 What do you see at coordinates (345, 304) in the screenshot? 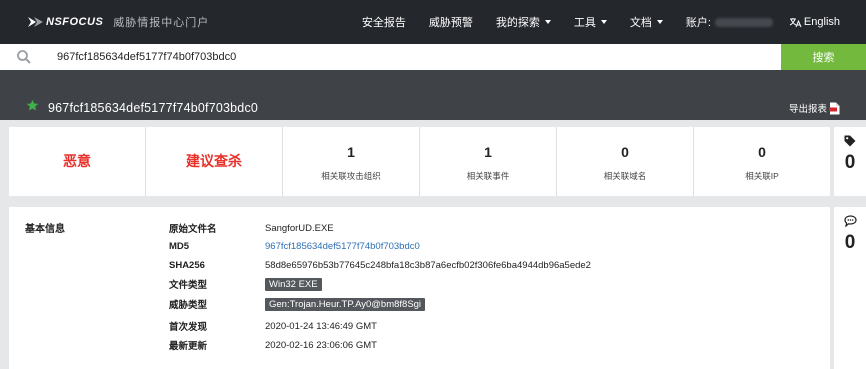
I see `threat-type-tag: Gen:Trojan.Heur.TP.Ay0@bm8f8Sgi` at bounding box center [345, 304].